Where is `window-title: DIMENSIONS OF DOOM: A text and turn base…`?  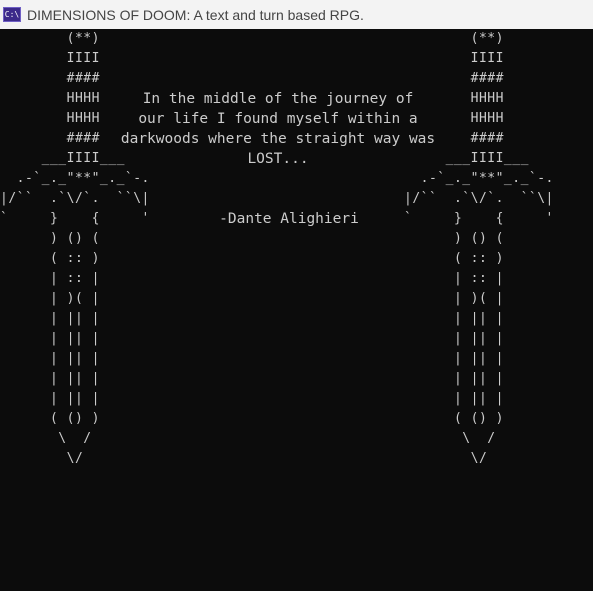
window-title: DIMENSIONS OF DOOM: A text and turn base… is located at coordinates (195, 14).